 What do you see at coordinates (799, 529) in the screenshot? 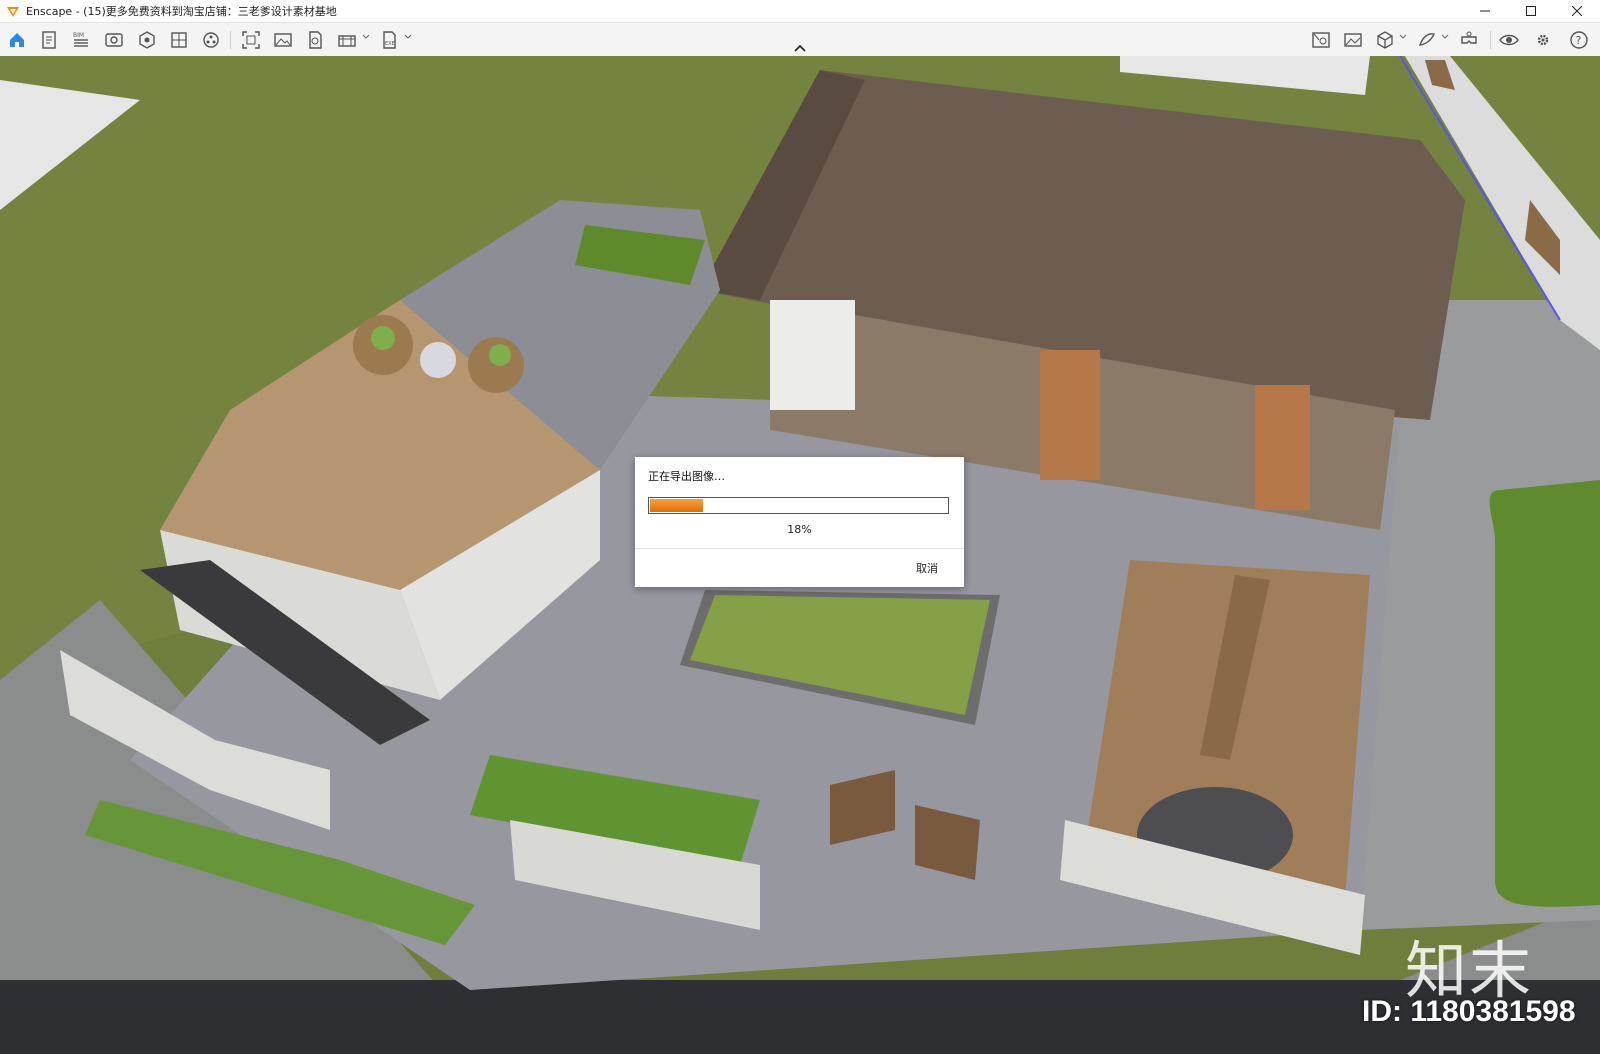
I see `progress-percent: 18%` at bounding box center [799, 529].